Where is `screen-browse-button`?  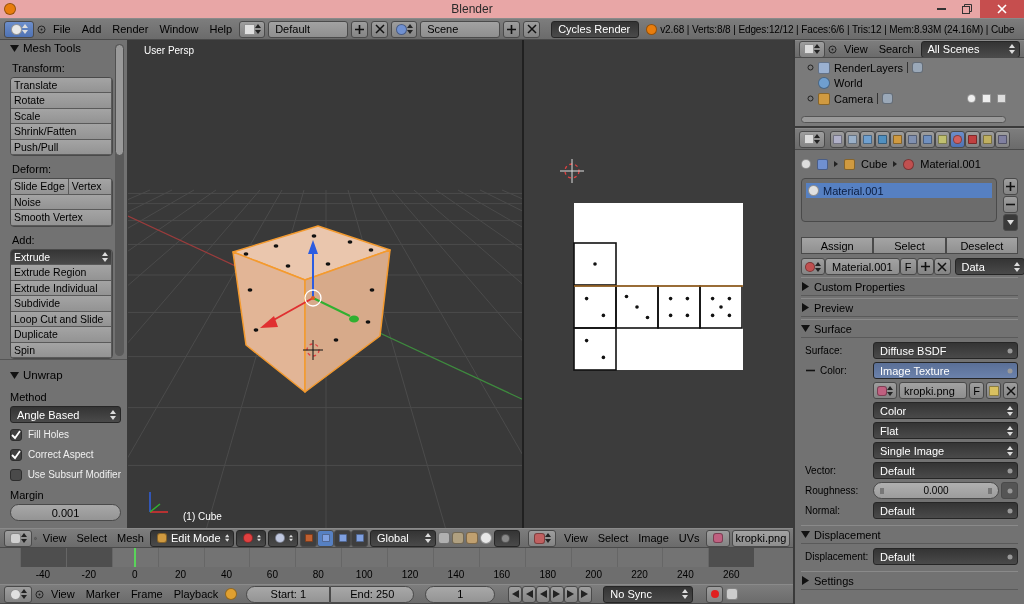
screen-browse-button is located at coordinates (252, 29).